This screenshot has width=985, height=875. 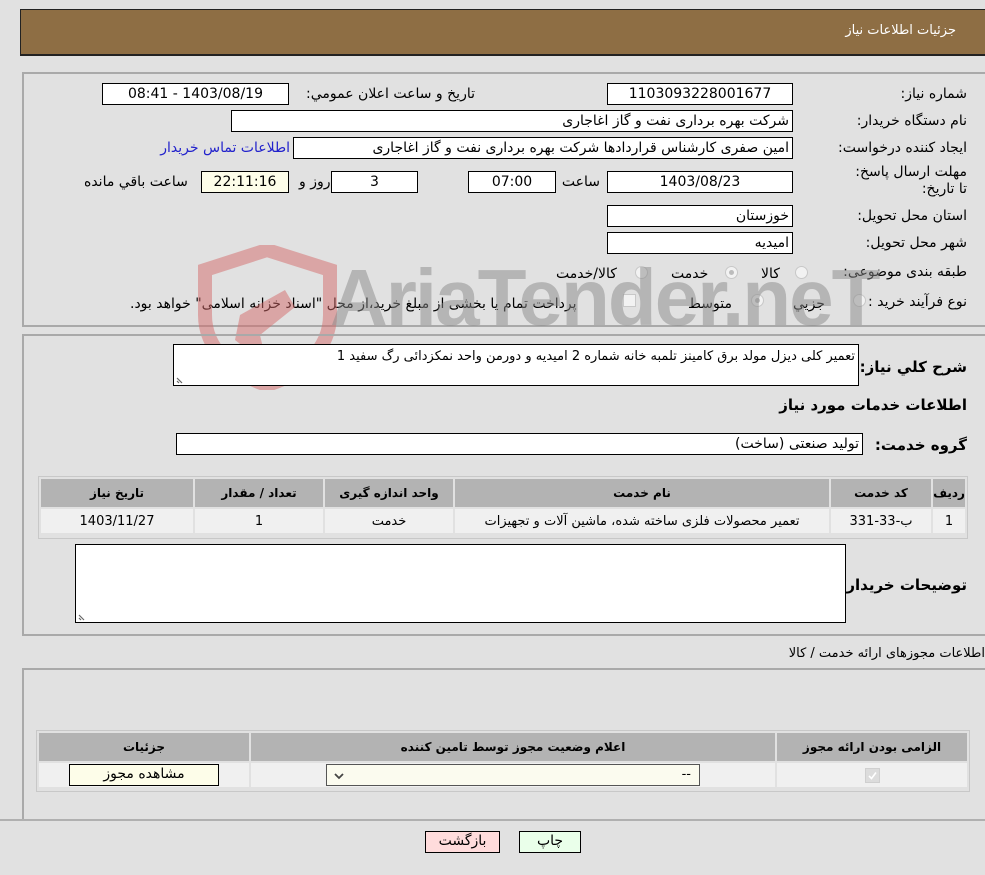 What do you see at coordinates (519, 444) in the screenshot?
I see `service-group-field: تولید صنعتی (ساخت)` at bounding box center [519, 444].